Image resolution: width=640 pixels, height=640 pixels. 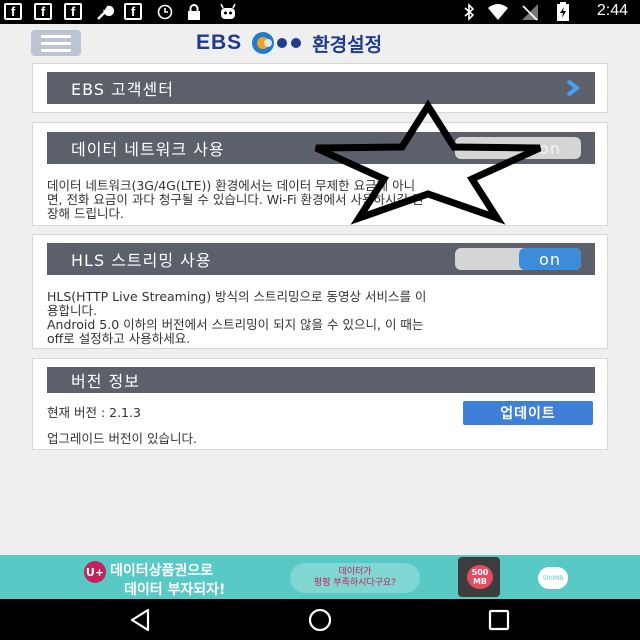 What do you see at coordinates (355, 578) in the screenshot?
I see `ad-speech-bubble: 데이터가 펑펑 부족하시다구요?` at bounding box center [355, 578].